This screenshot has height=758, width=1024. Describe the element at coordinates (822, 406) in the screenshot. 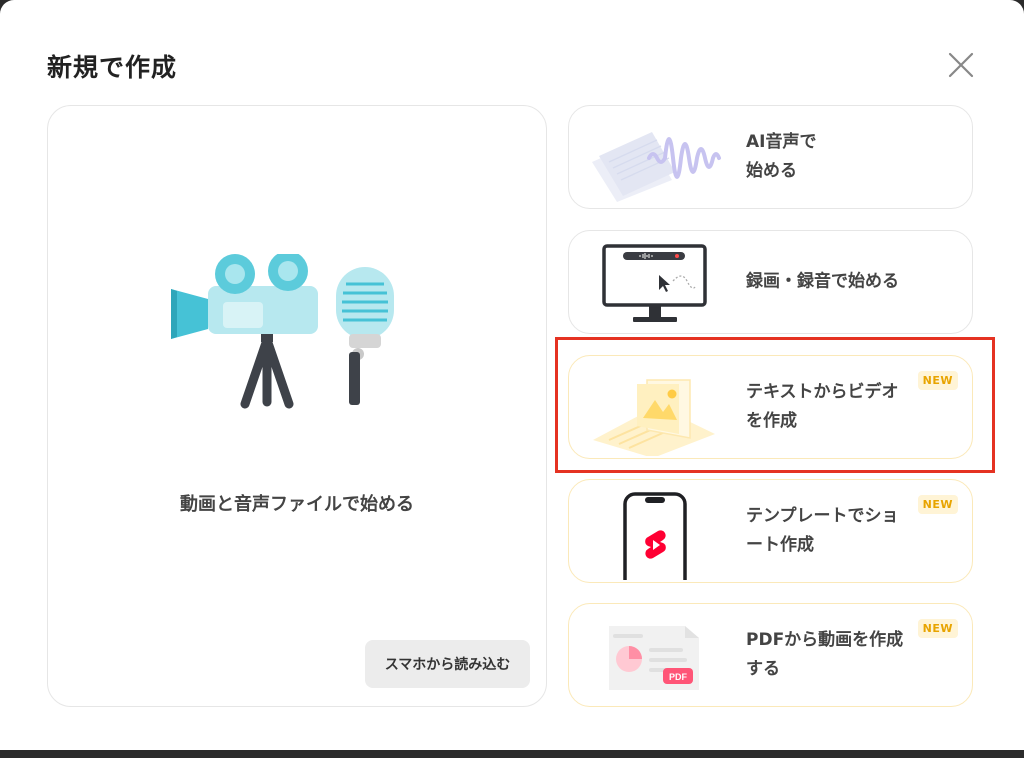

I see `option-label: テキストからビデオ を作成` at that location.